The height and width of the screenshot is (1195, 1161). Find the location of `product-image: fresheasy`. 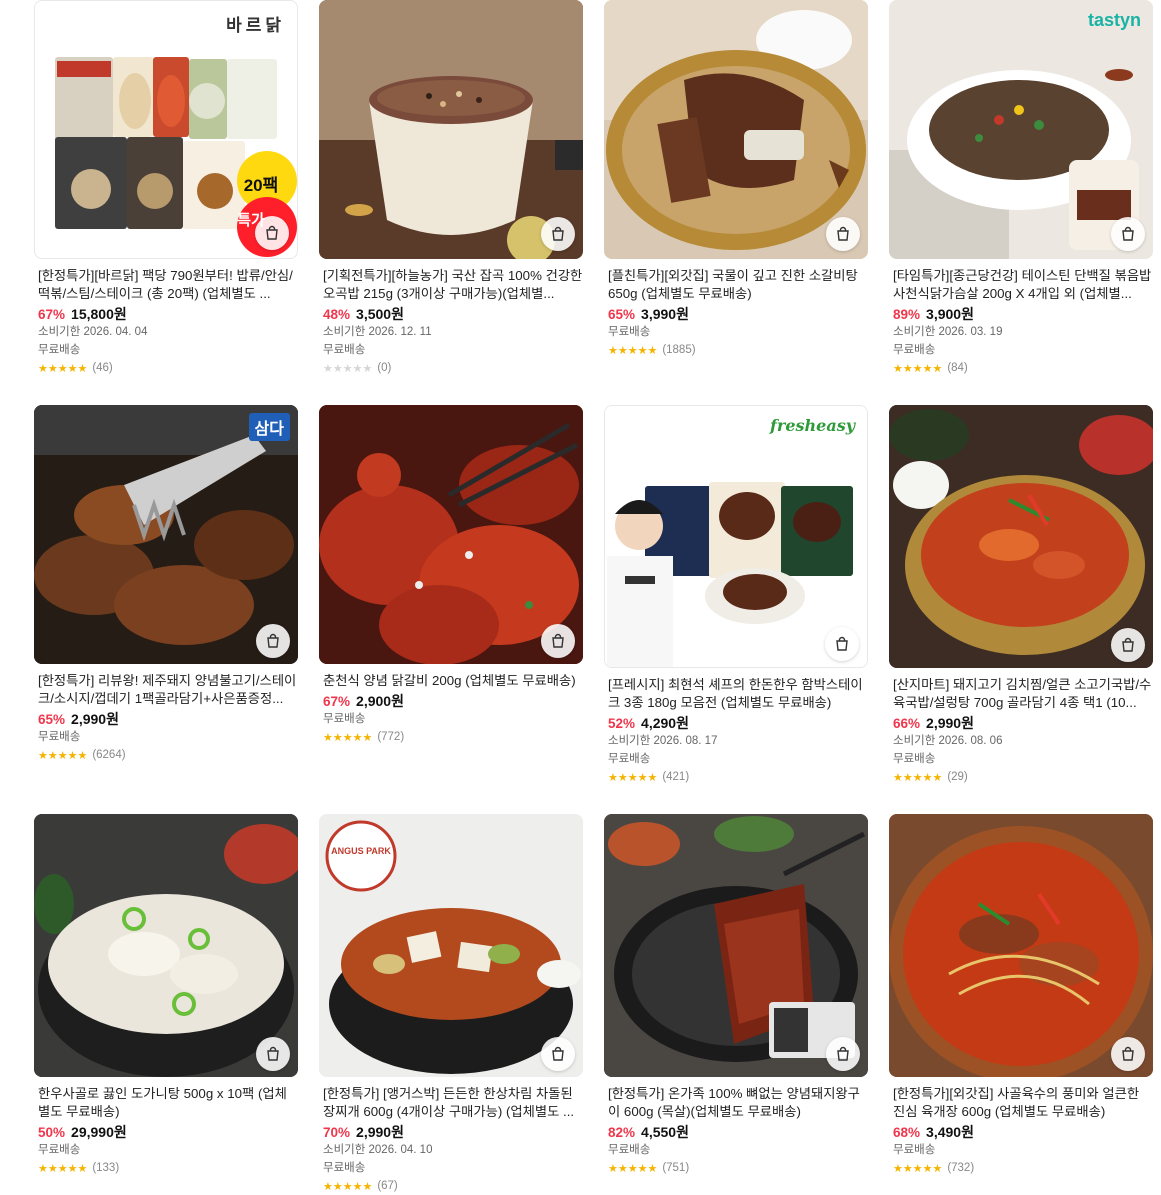

product-image: fresheasy is located at coordinates (736, 536).